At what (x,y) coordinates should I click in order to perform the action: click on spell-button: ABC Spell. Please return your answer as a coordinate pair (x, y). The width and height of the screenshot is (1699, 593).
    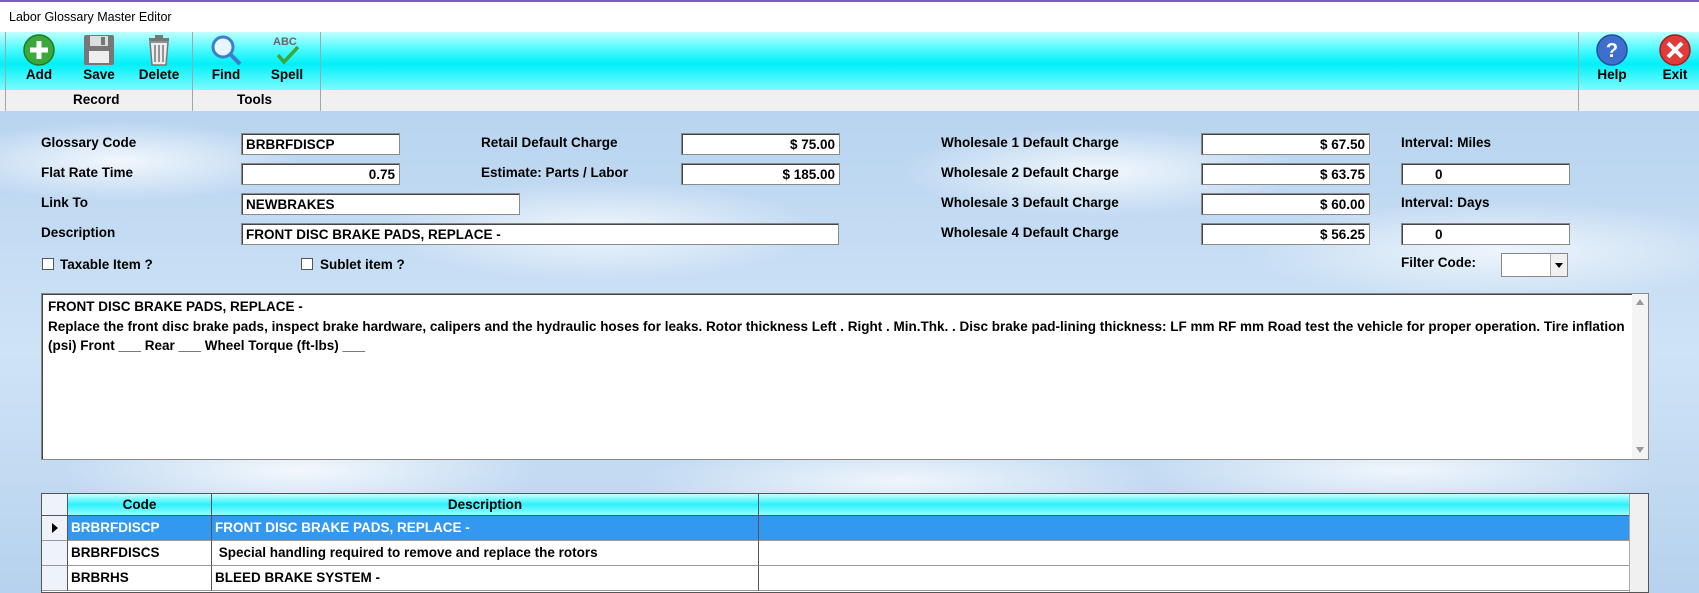
    Looking at the image, I should click on (287, 61).